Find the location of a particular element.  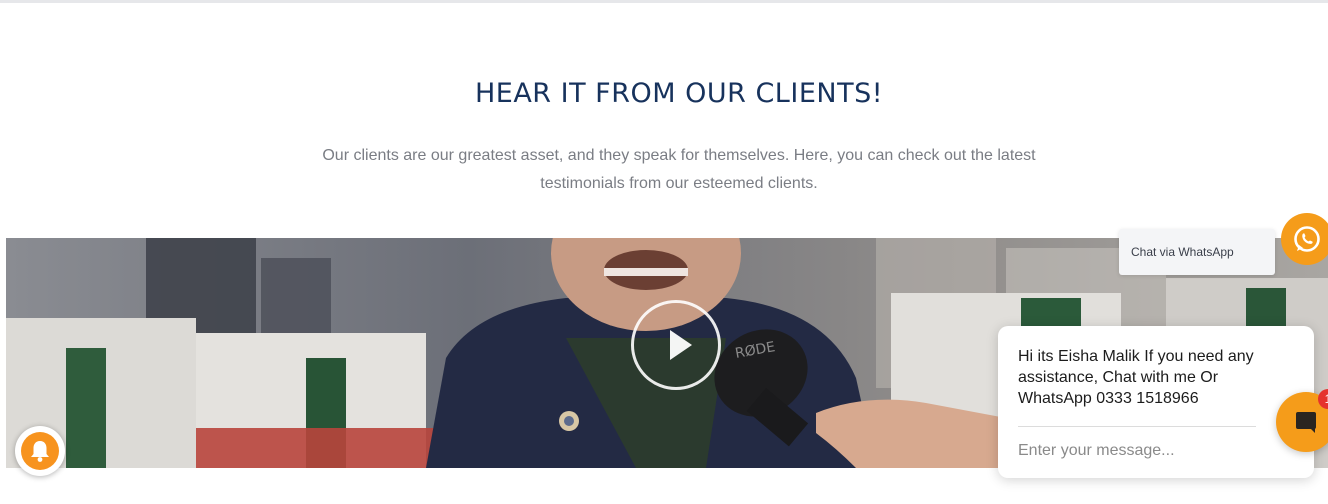

chat-divider is located at coordinates (1137, 426).